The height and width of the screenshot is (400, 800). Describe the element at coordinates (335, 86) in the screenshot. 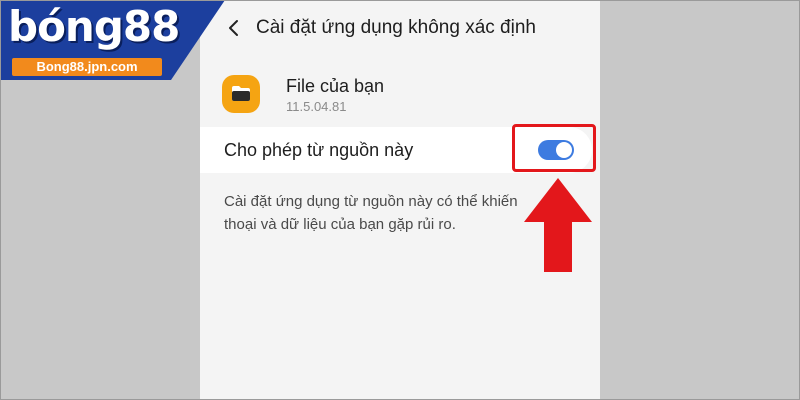

I see `app-name: File của bạn` at that location.